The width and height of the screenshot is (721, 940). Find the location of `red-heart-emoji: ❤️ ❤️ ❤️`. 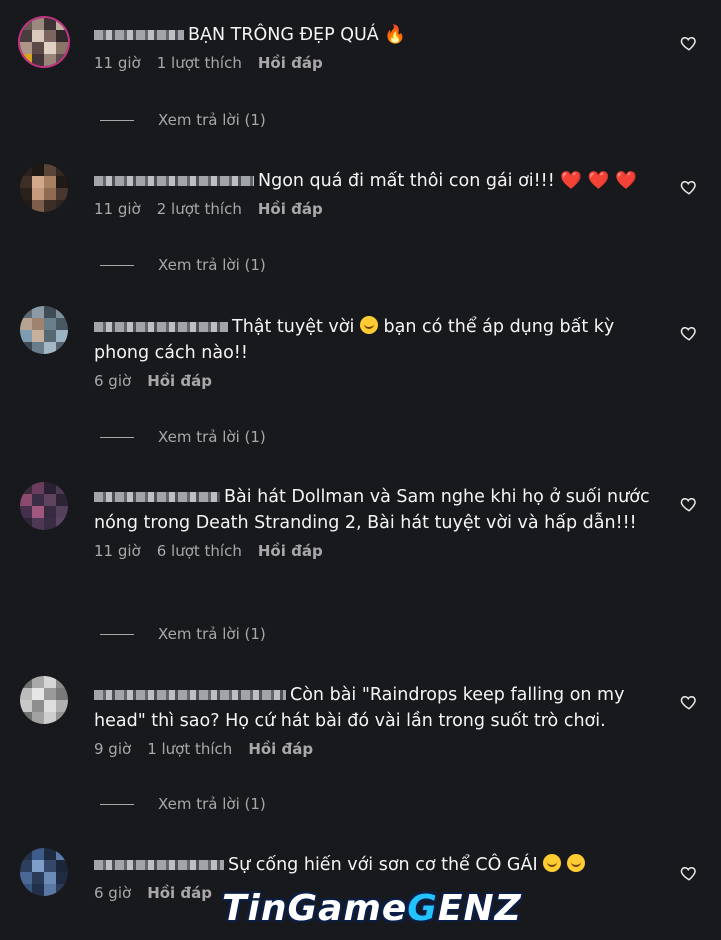

red-heart-emoji: ❤️ ❤️ ❤️ is located at coordinates (598, 181).